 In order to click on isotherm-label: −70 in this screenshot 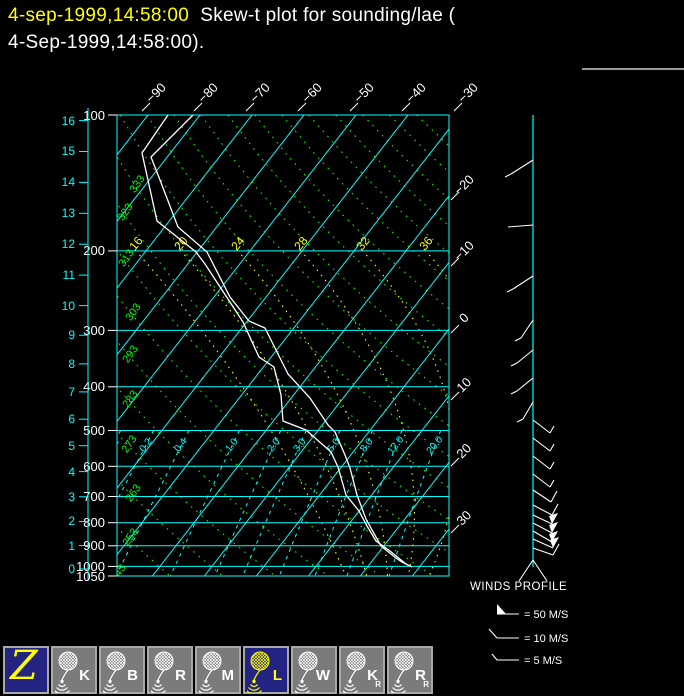, I will do `click(260, 93)`.